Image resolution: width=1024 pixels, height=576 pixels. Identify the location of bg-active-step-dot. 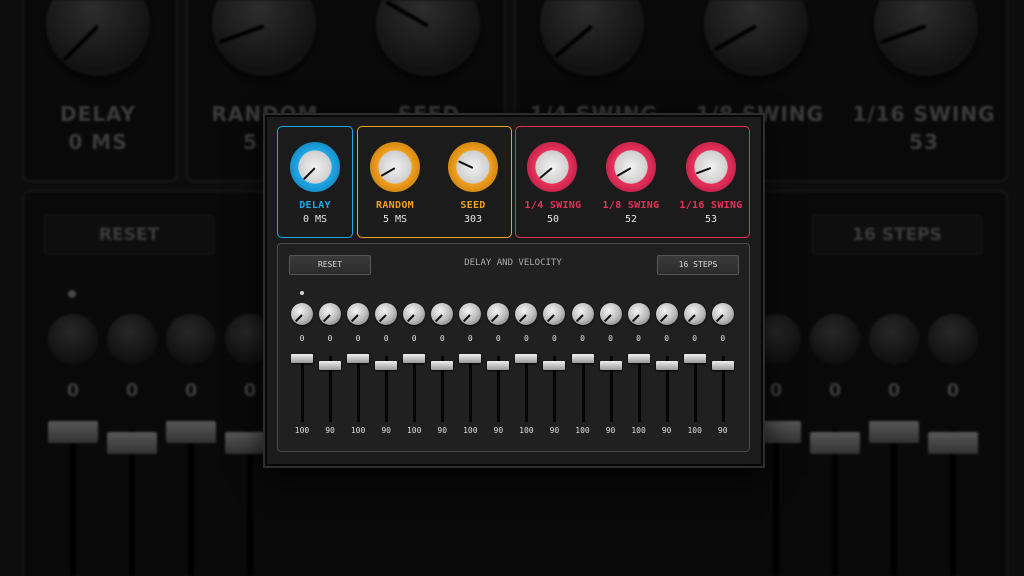
(72, 294).